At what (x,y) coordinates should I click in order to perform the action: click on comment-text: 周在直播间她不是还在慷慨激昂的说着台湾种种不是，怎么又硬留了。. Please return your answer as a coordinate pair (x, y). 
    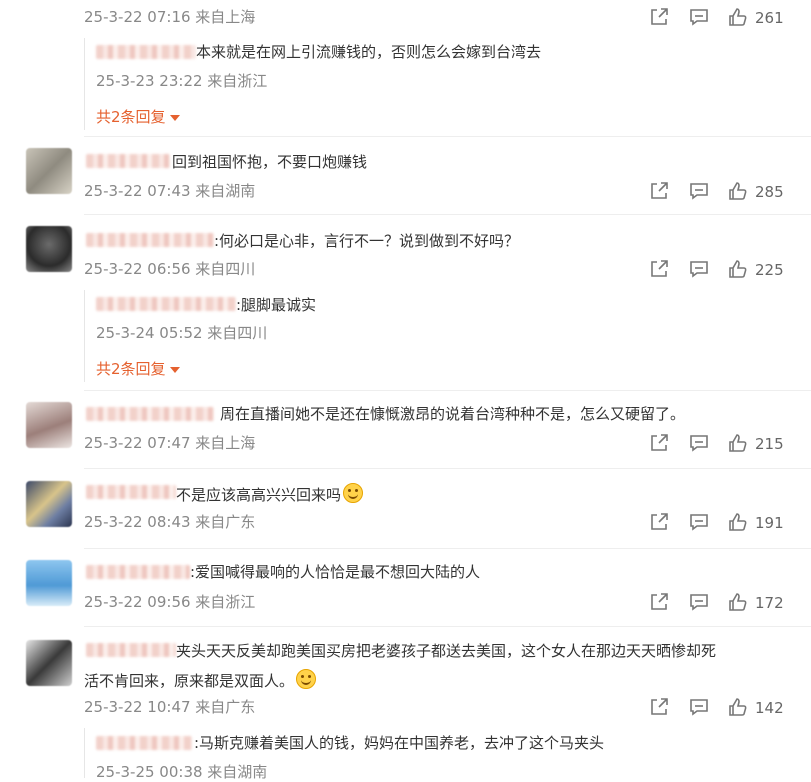
    Looking at the image, I should click on (453, 414).